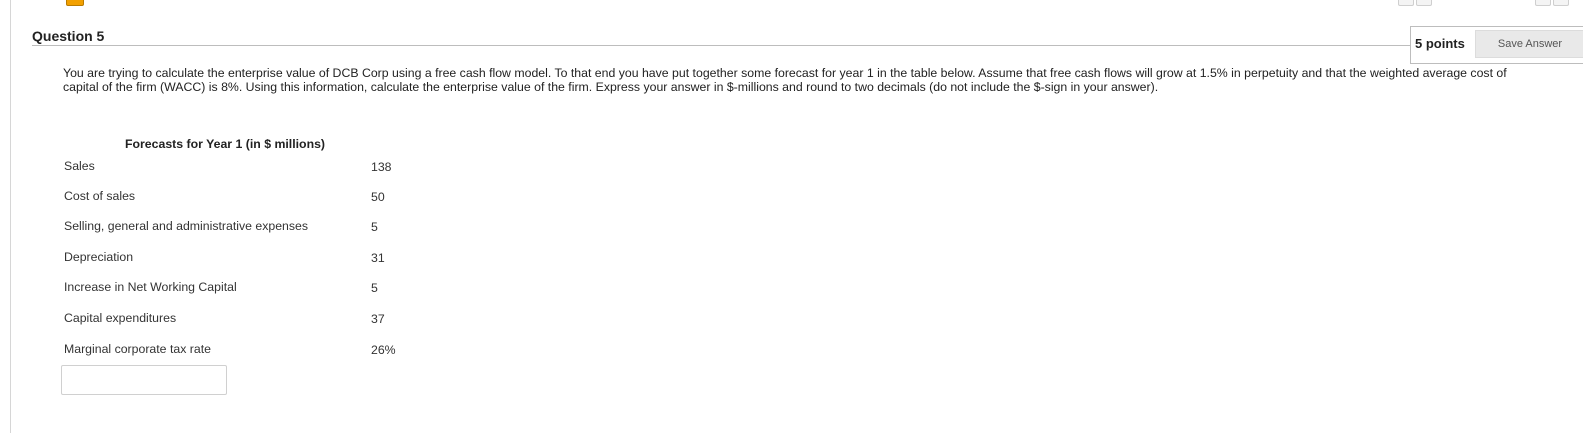 The image size is (1583, 433). Describe the element at coordinates (1424, 3) in the screenshot. I see `previous-question-button` at that location.